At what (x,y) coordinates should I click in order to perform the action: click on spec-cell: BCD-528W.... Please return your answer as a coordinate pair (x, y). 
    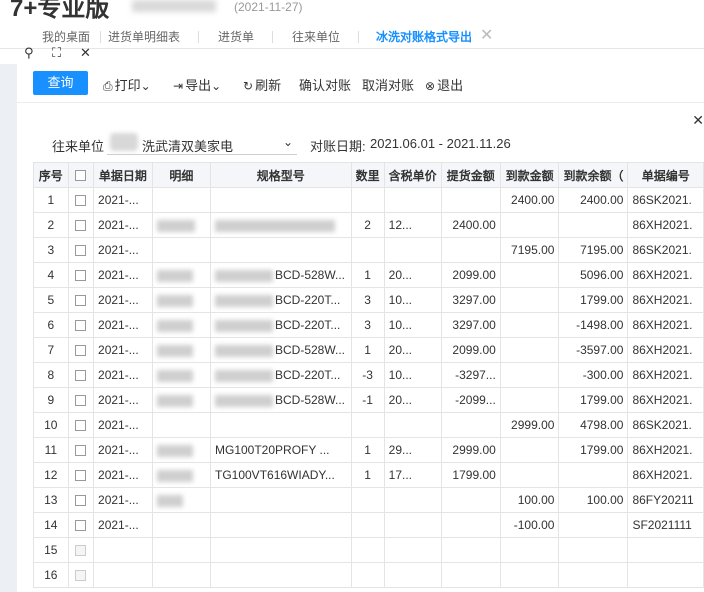
    Looking at the image, I should click on (281, 275).